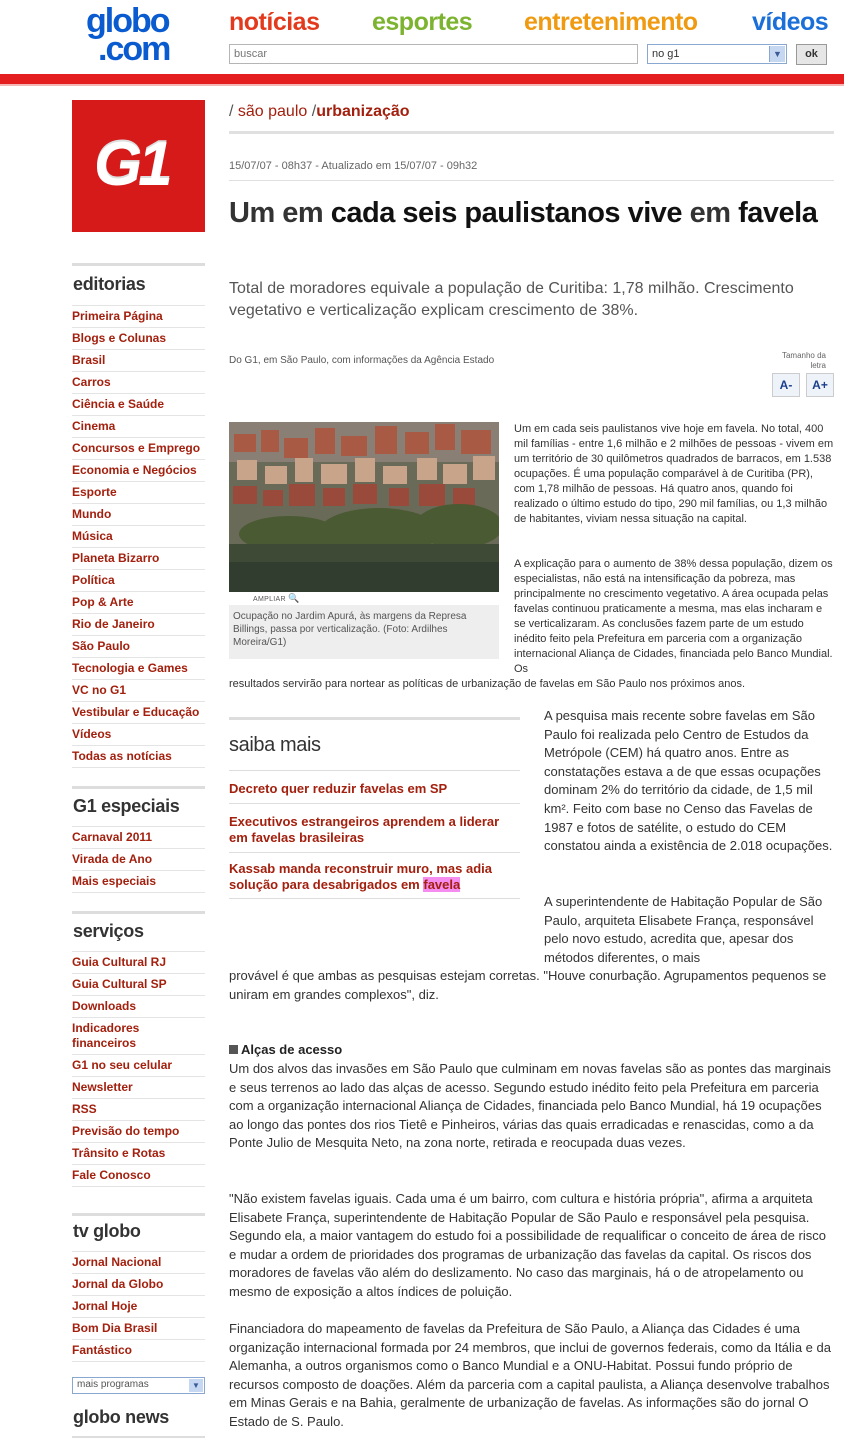 This screenshot has height=1444, width=844. Describe the element at coordinates (138, 1088) in the screenshot. I see `menu-item: Newsletter` at that location.